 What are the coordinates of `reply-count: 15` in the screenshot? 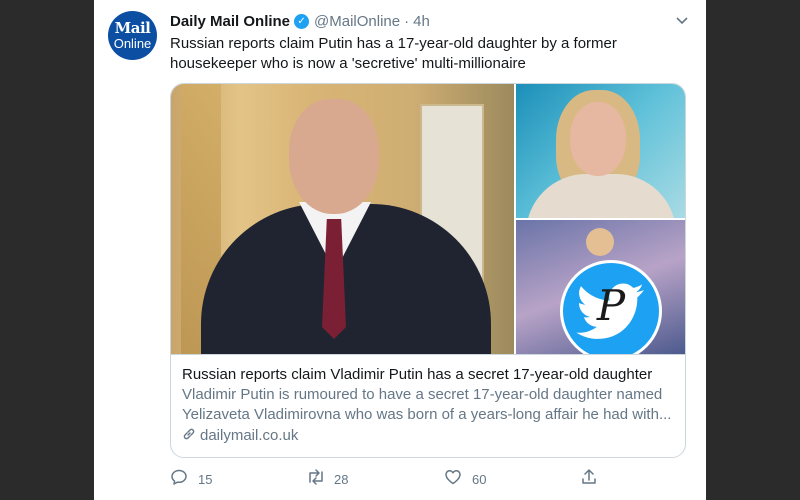 It's located at (205, 479).